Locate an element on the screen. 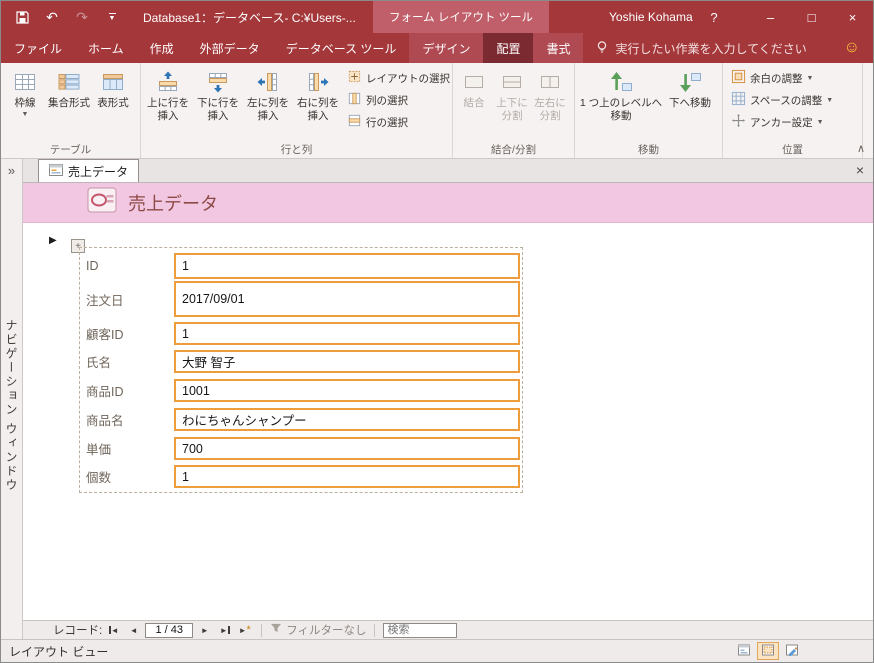 The image size is (874, 663). field-label: 氏名 is located at coordinates (130, 361).